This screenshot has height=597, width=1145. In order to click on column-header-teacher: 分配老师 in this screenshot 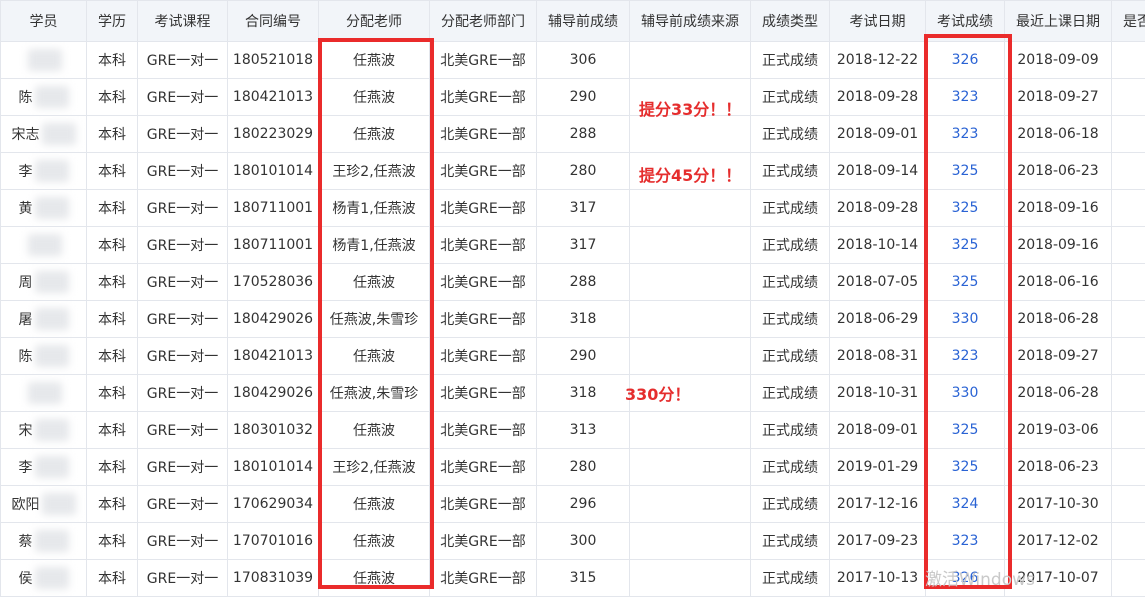, I will do `click(374, 21)`.